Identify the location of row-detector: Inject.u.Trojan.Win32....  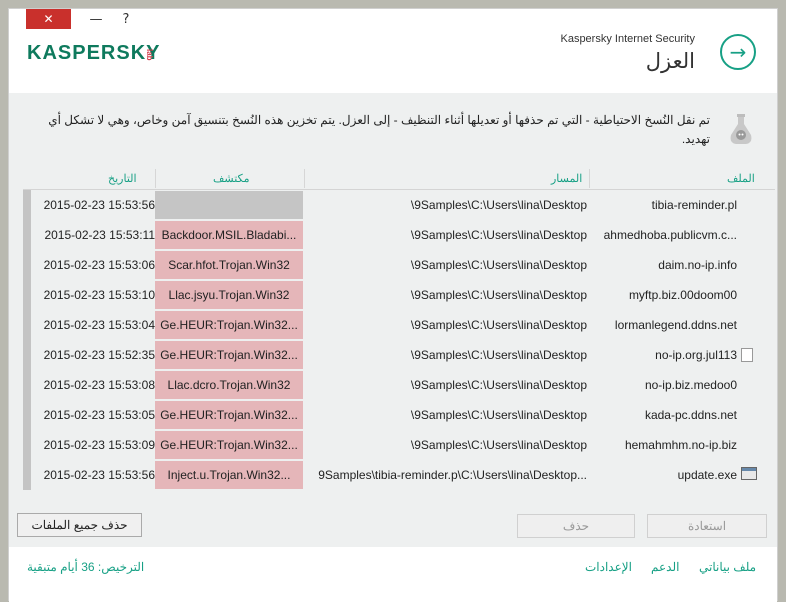
(229, 475).